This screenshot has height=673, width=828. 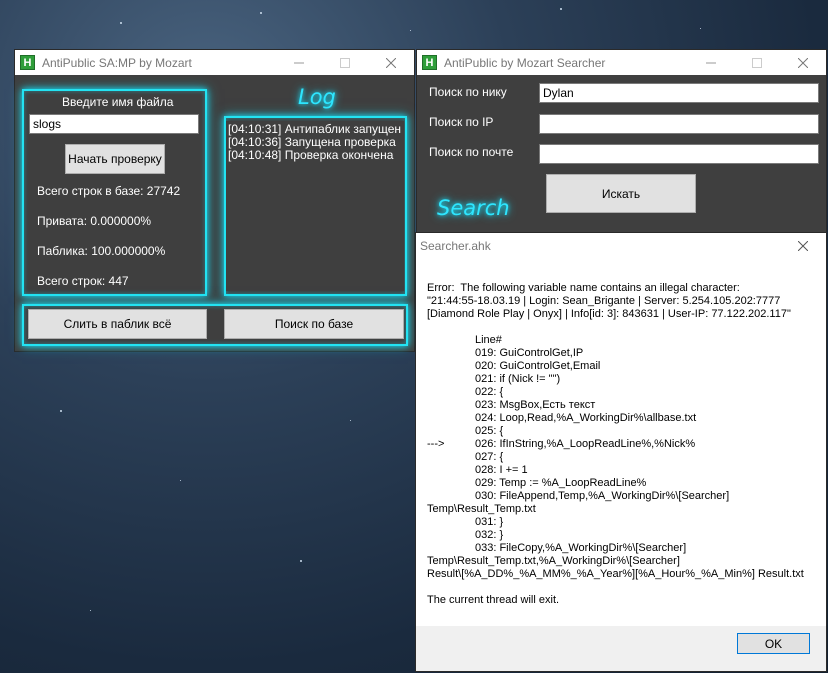 I want to click on code-line: 020: GuiControlGet,Email, so click(x=538, y=366).